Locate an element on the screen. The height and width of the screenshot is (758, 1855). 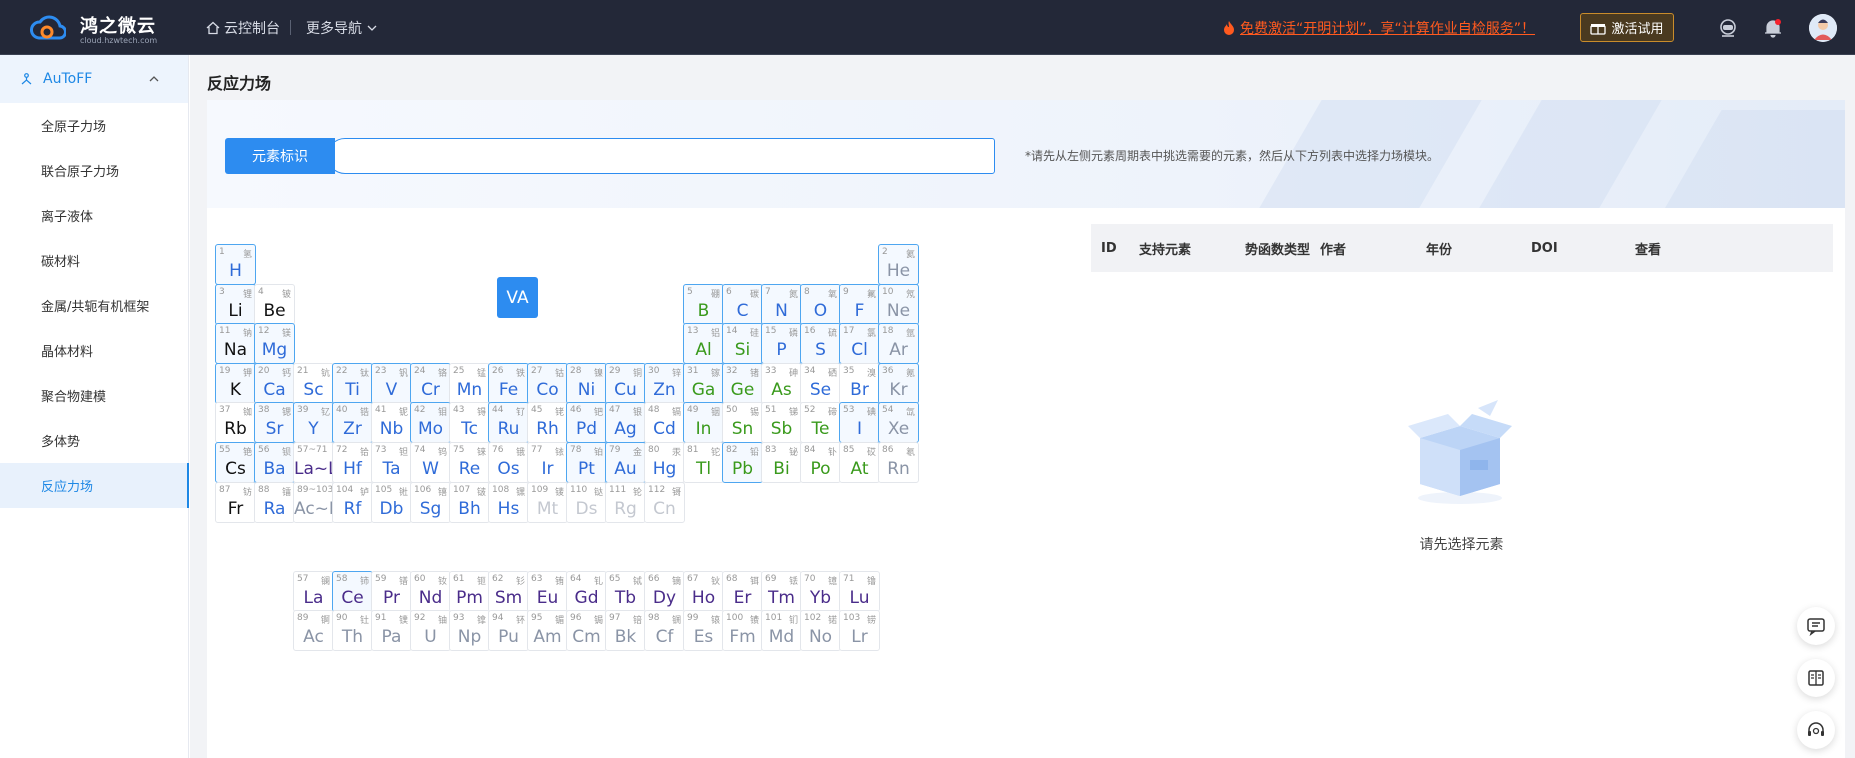
element-cell-ni: 28 镍 Ni is located at coordinates (586, 383).